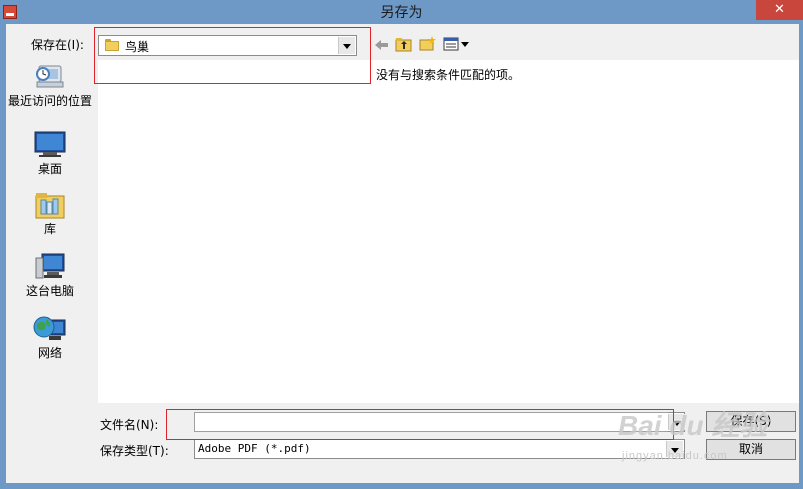 This screenshot has width=803, height=489. I want to click on cancel-button: 取消, so click(751, 449).